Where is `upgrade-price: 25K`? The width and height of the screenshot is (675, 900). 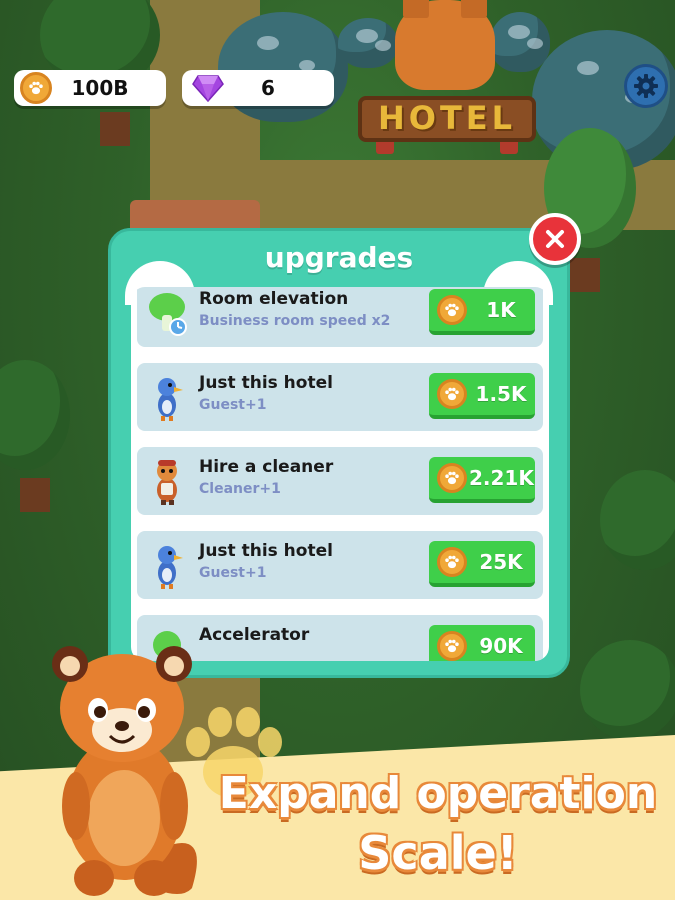 upgrade-price: 25K is located at coordinates (501, 562).